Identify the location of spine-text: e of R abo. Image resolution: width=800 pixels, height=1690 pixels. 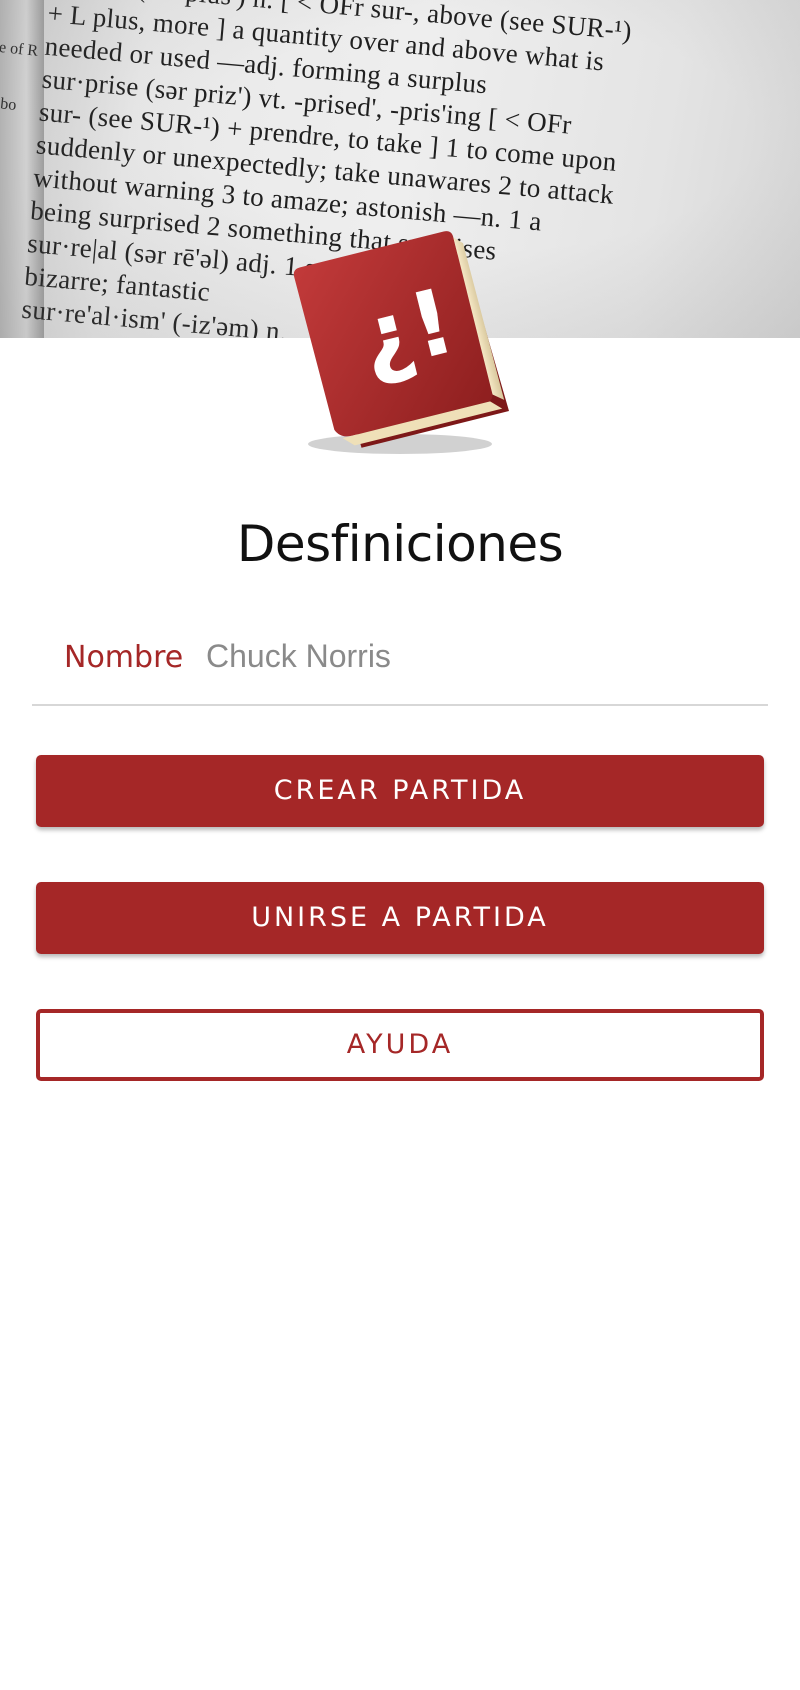
(19, 76).